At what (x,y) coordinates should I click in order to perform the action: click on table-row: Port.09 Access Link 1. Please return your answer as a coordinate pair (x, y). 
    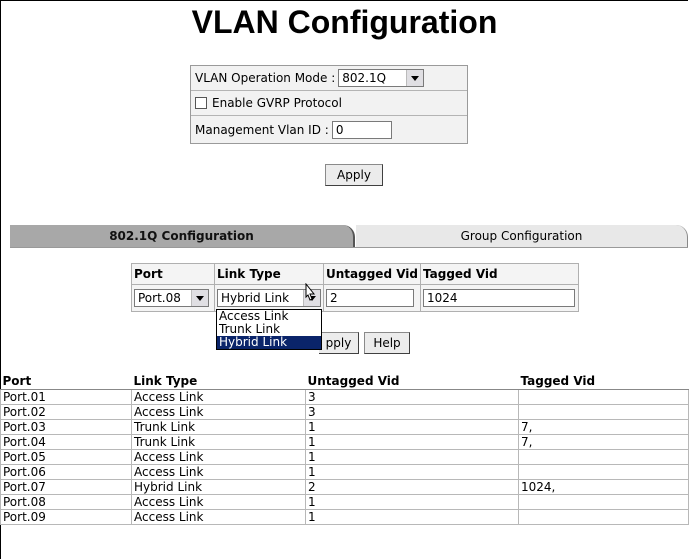
    Looking at the image, I should click on (344, 517).